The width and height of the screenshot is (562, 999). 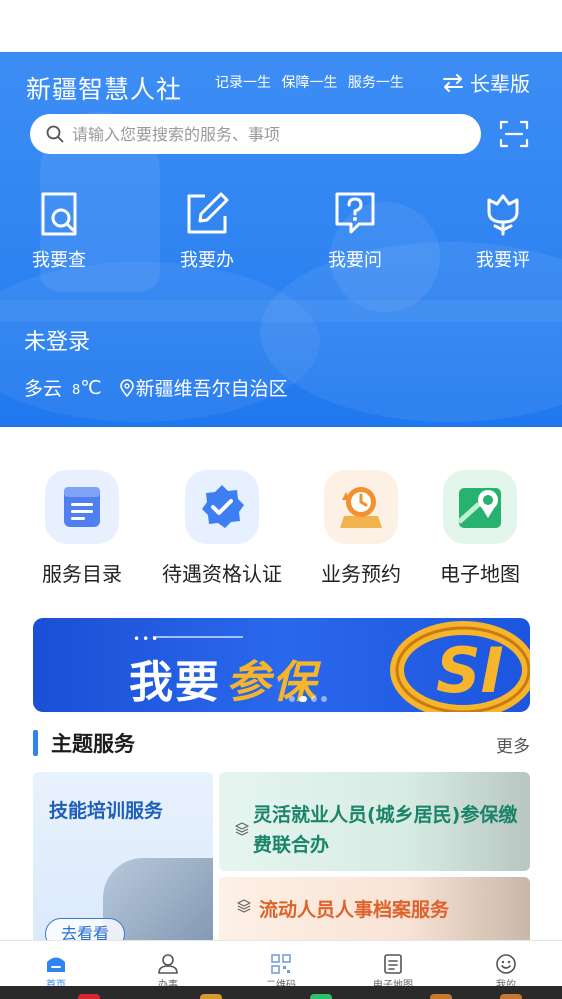 I want to click on section-title: 主题服务, so click(x=93, y=744).